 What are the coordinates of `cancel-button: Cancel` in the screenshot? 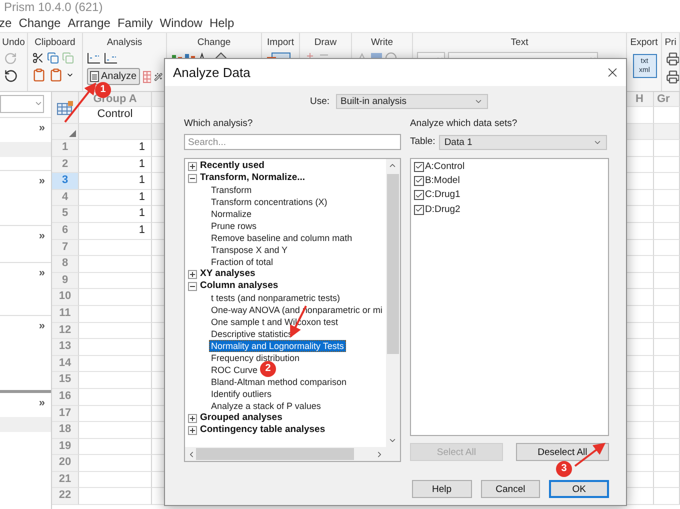 It's located at (510, 489).